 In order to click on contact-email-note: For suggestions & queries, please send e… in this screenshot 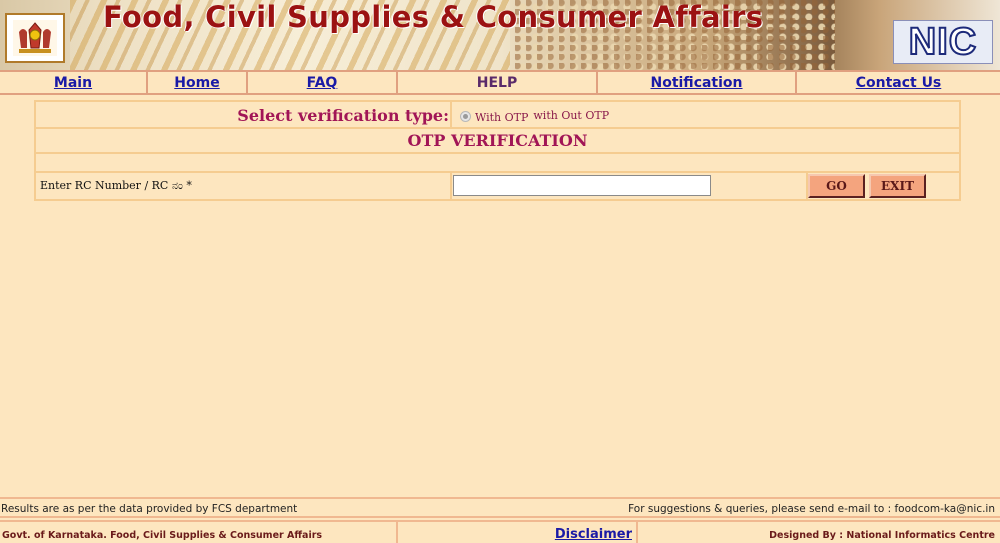, I will do `click(811, 509)`.